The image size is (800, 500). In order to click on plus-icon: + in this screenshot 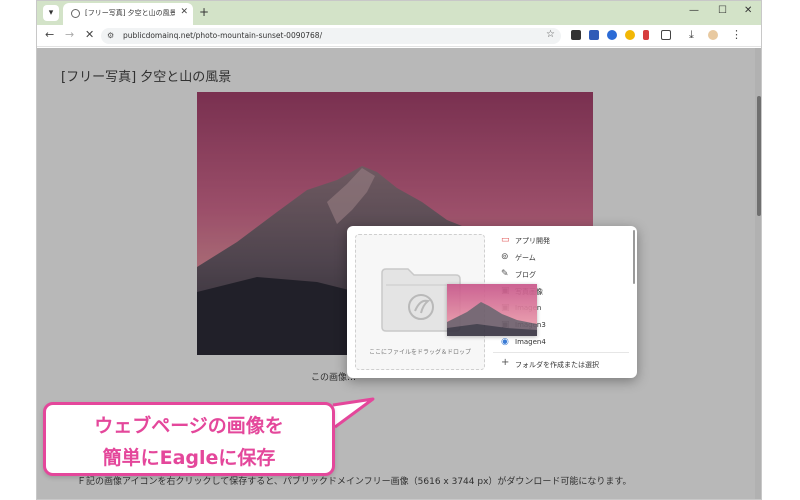, I will do `click(505, 362)`.